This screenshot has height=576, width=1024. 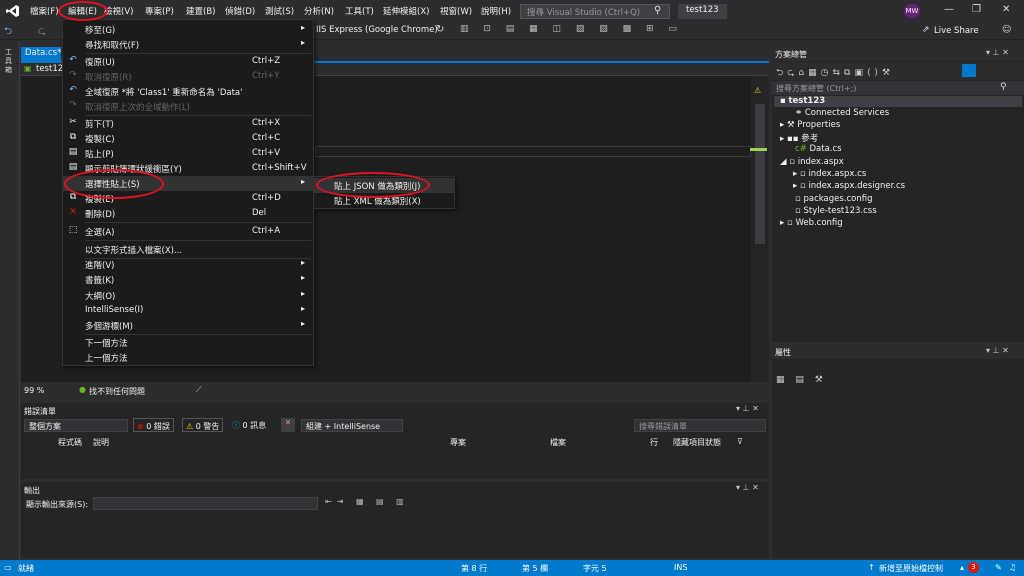 What do you see at coordinates (654, 442) in the screenshot?
I see `col-line: 行` at bounding box center [654, 442].